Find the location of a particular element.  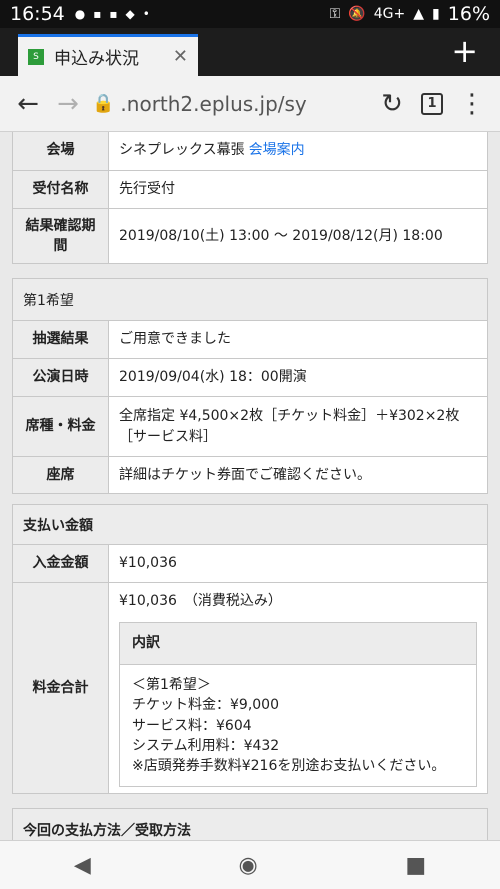

venue-guide-link: 会場案内 is located at coordinates (277, 150).